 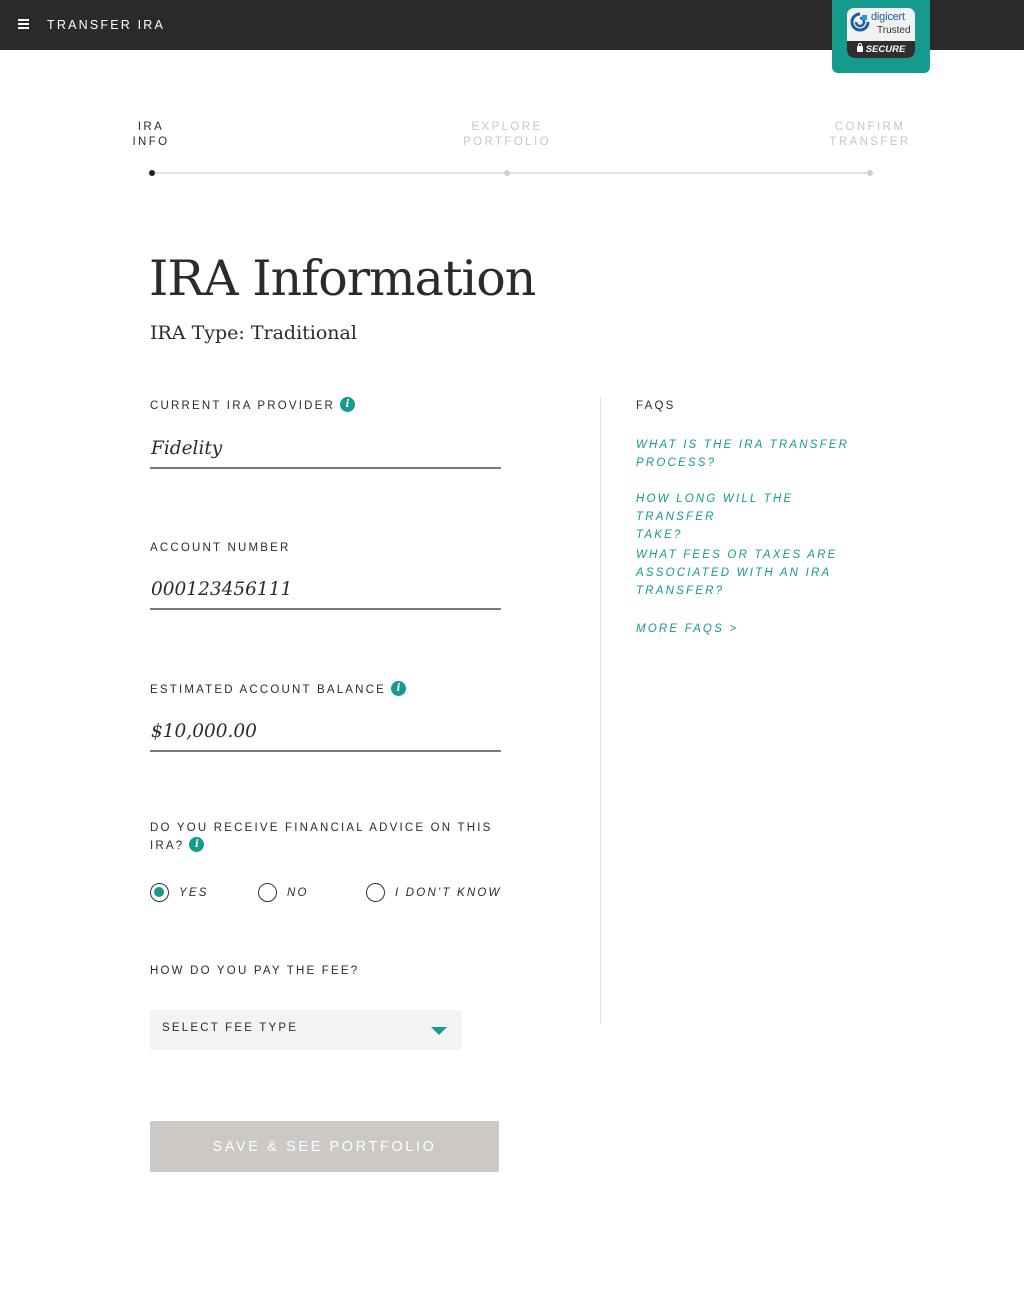 I want to click on balance-label: ESTIMATED ACCOUNT BALANCE i, so click(x=278, y=690).